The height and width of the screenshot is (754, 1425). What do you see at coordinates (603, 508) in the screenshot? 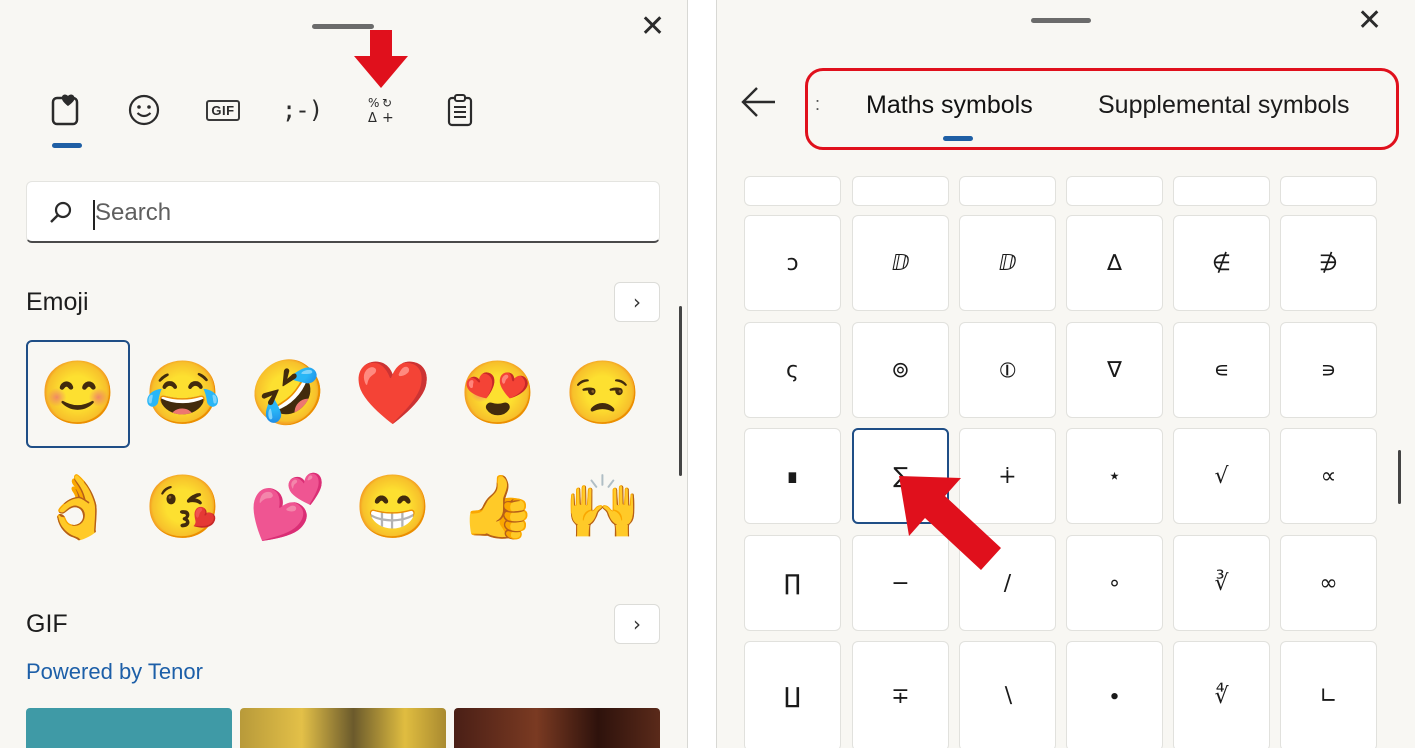
I see `emoji-raising-hands: 🙌` at bounding box center [603, 508].